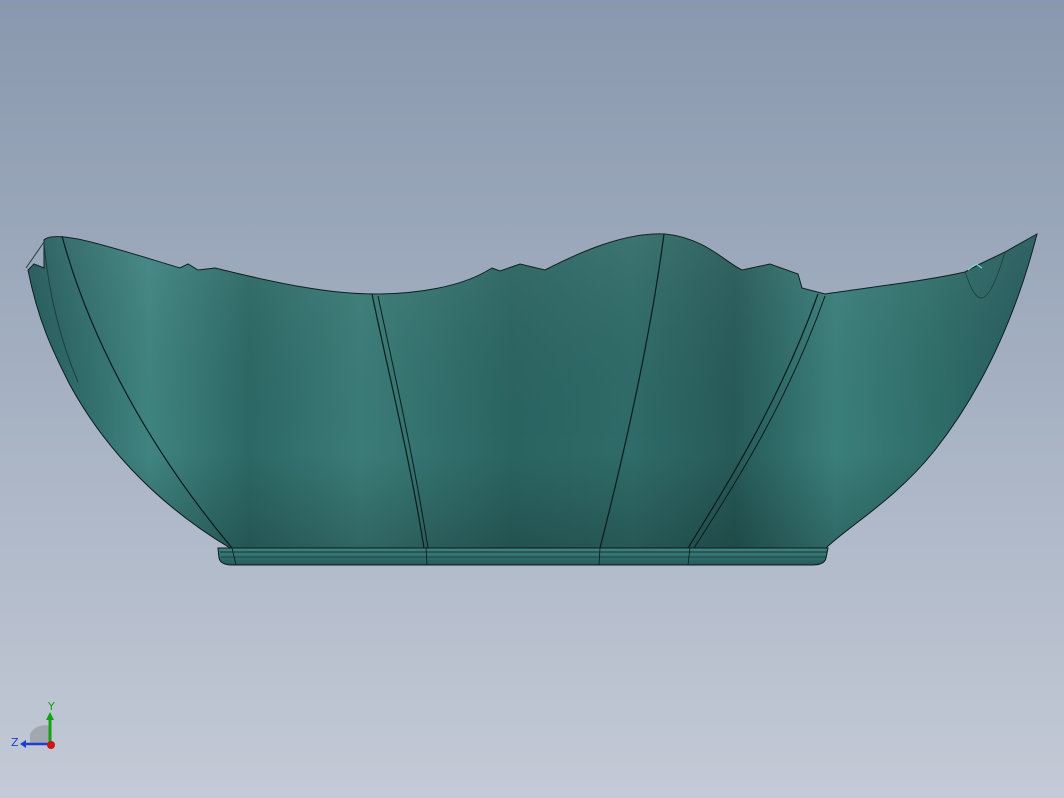 This screenshot has height=798, width=1064. I want to click on triad-z-arrow-icon, so click(23, 744).